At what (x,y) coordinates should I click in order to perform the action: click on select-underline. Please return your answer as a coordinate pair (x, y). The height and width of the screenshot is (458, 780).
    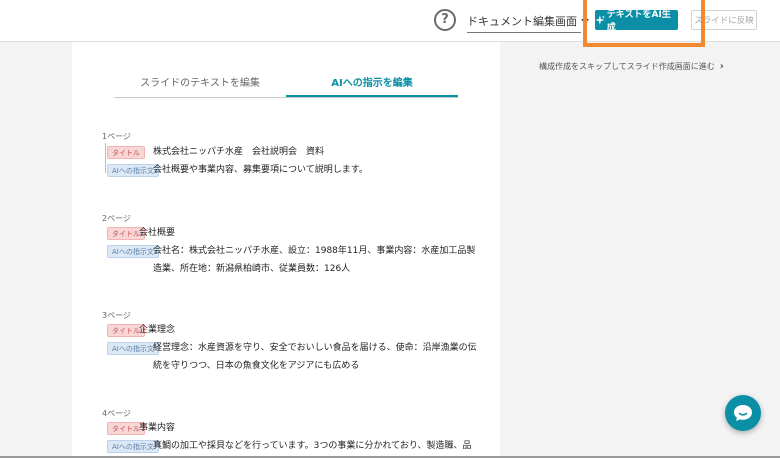
    Looking at the image, I should click on (524, 32).